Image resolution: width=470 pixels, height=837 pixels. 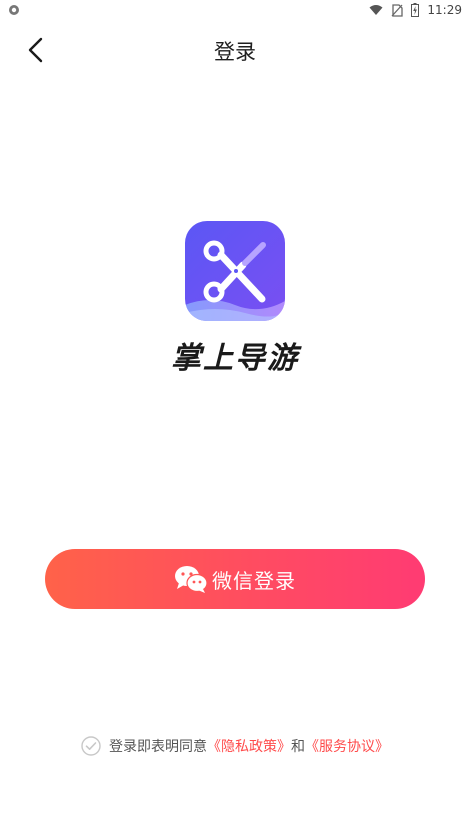 What do you see at coordinates (235, 358) in the screenshot?
I see `app-name: 掌上导游` at bounding box center [235, 358].